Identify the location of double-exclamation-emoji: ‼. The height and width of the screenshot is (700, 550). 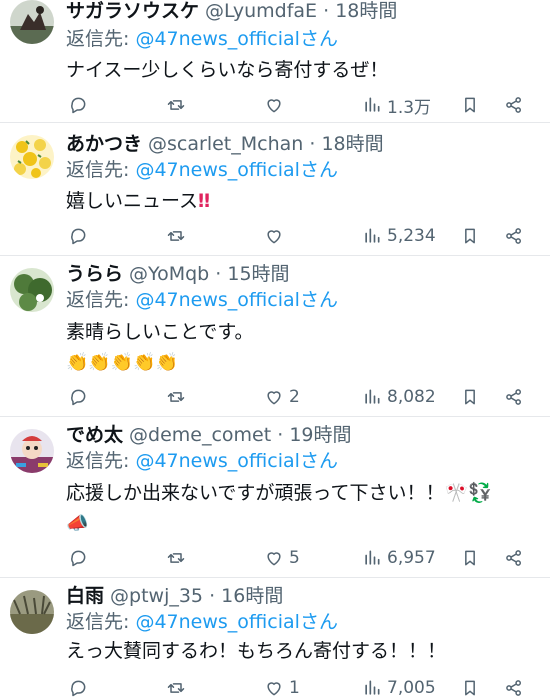
(204, 201).